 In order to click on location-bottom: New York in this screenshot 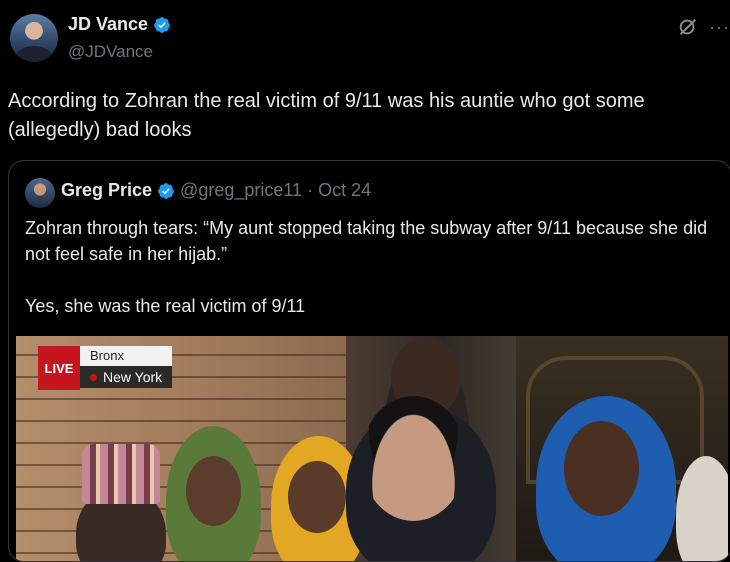, I will do `click(133, 377)`.